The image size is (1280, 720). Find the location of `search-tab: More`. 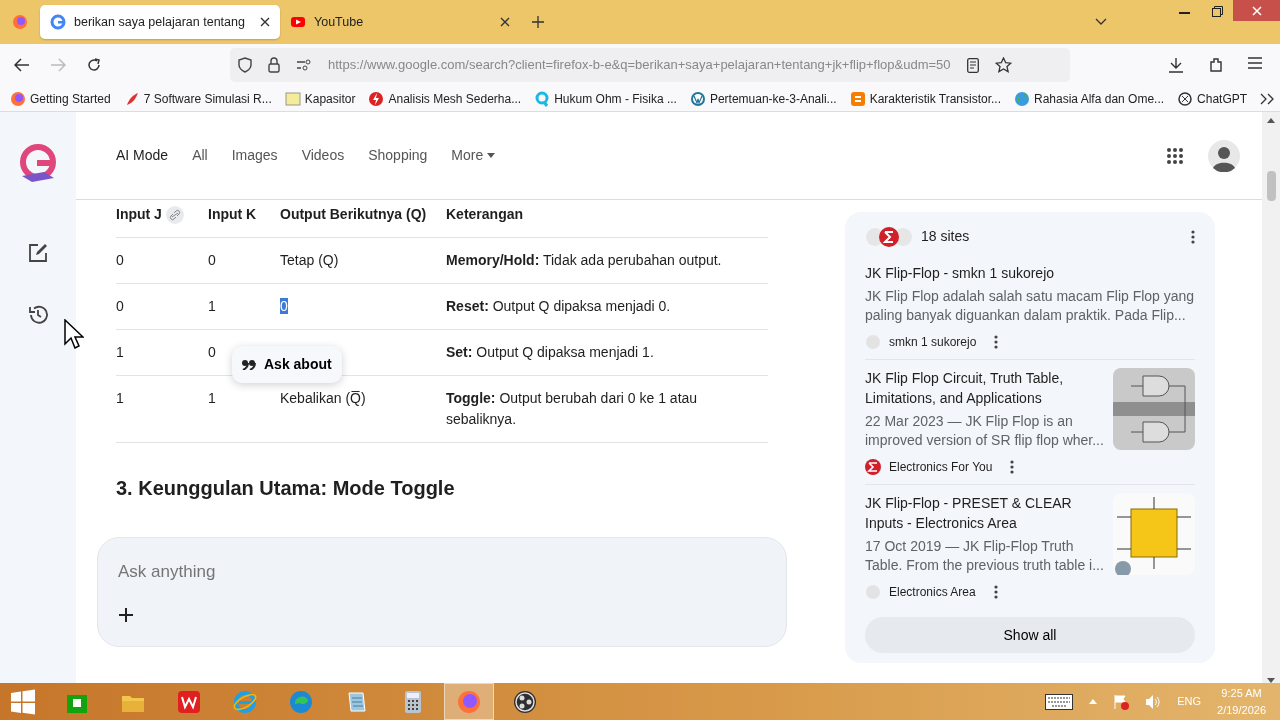

search-tab: More is located at coordinates (473, 155).